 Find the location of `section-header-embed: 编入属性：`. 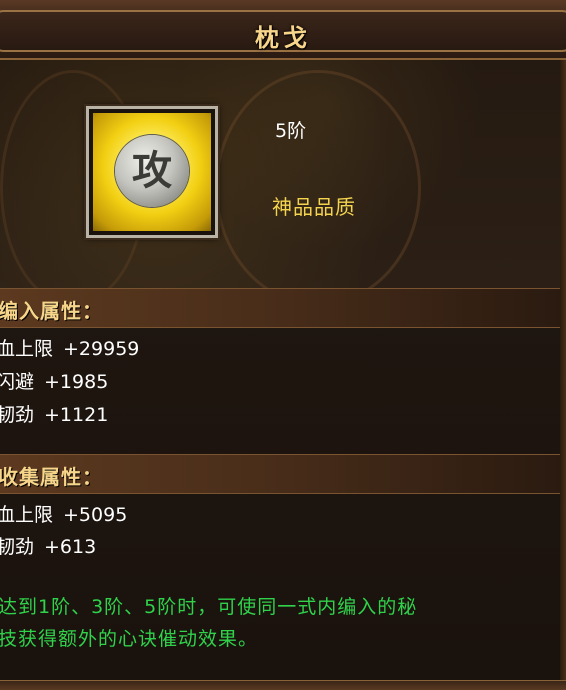

section-header-embed: 编入属性： is located at coordinates (283, 308).